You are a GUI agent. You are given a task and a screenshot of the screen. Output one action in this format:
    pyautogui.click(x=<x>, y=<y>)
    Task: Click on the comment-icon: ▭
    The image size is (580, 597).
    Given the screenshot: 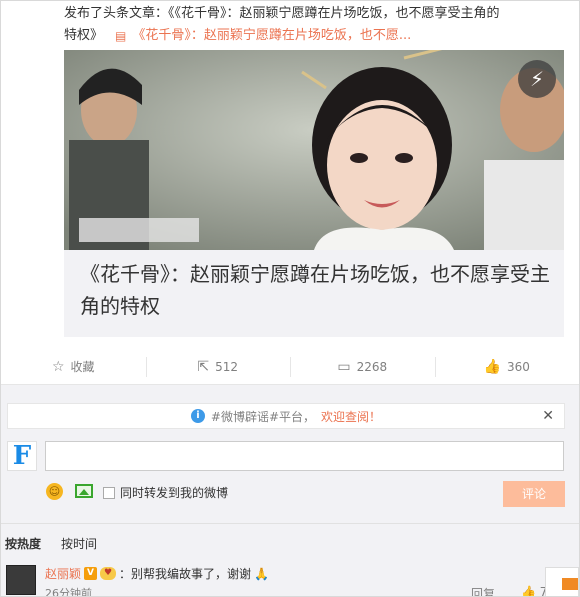 What is the action you would take?
    pyautogui.click(x=344, y=366)
    